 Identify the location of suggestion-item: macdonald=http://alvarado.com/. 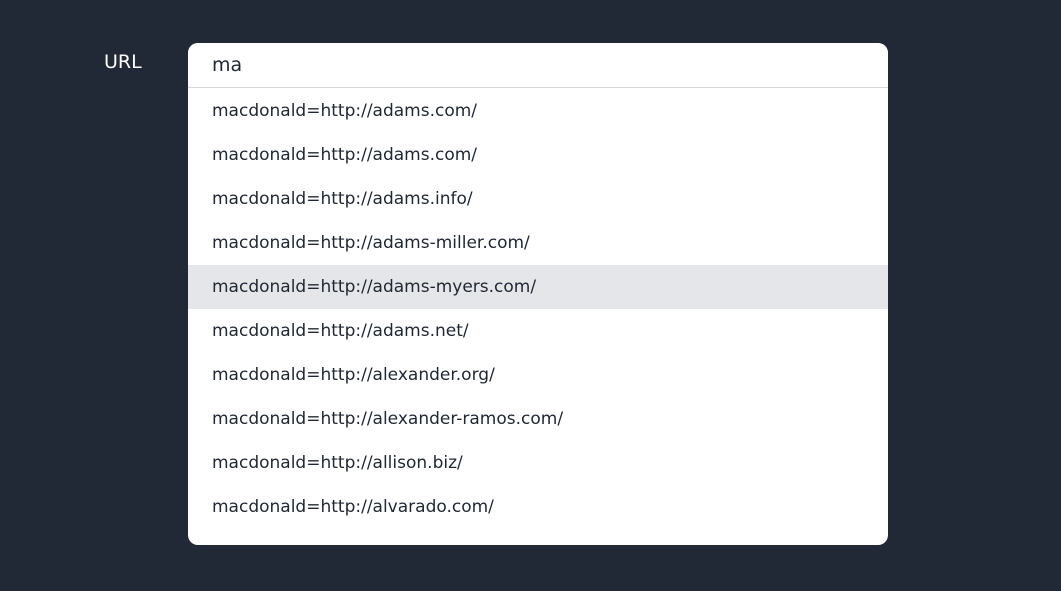
(538, 507).